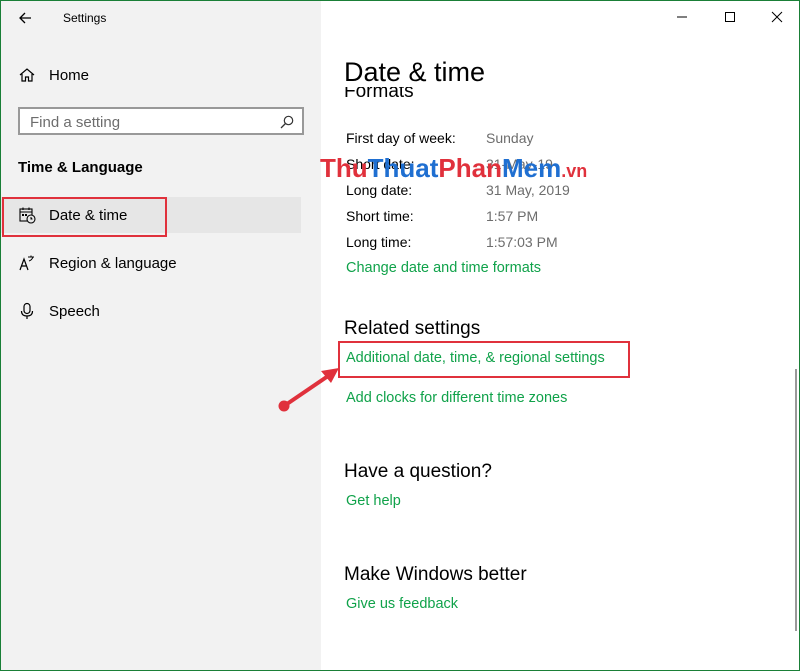 The image size is (800, 671). I want to click on question-heading: Have a question?, so click(418, 471).